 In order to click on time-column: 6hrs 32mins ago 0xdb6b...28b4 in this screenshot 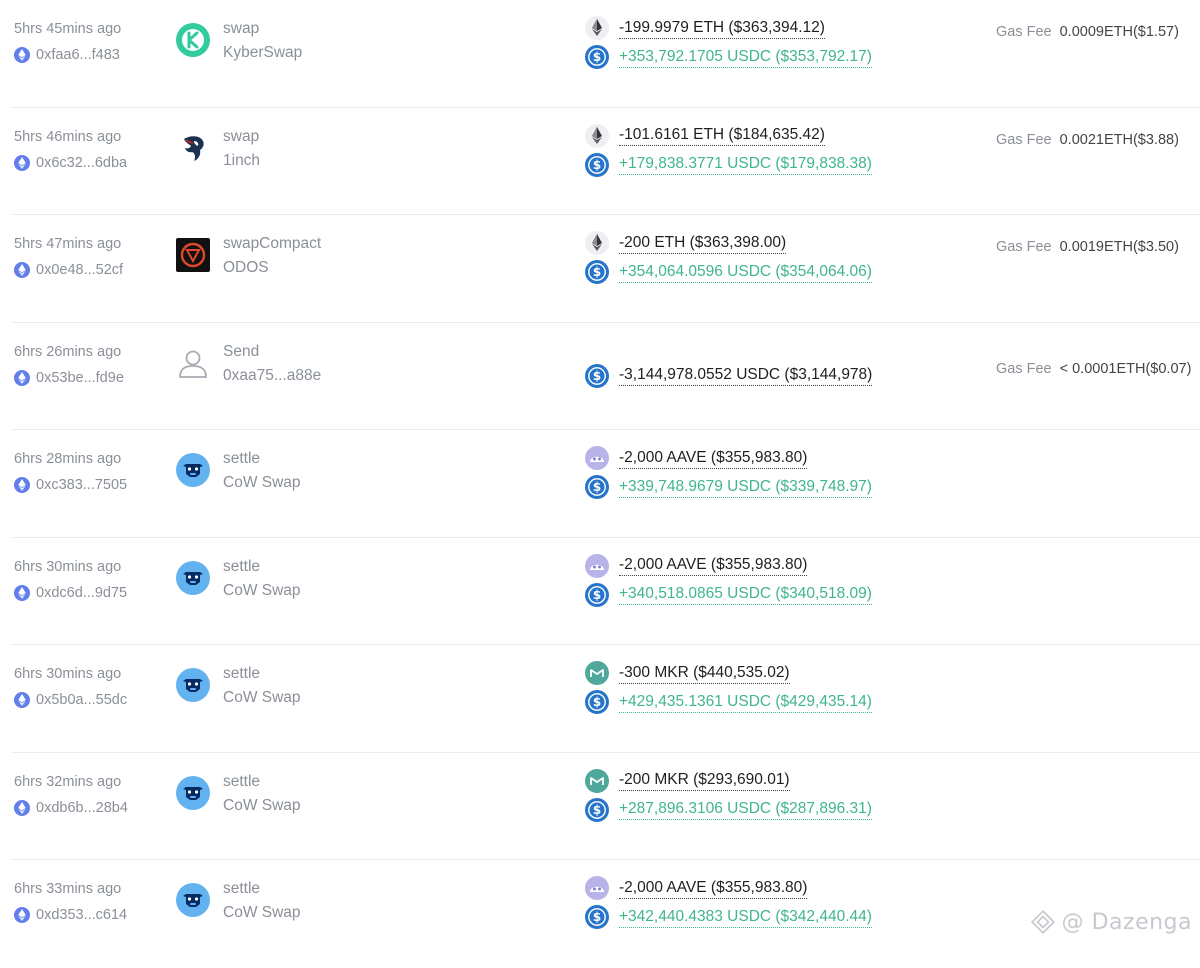, I will do `click(89, 795)`.